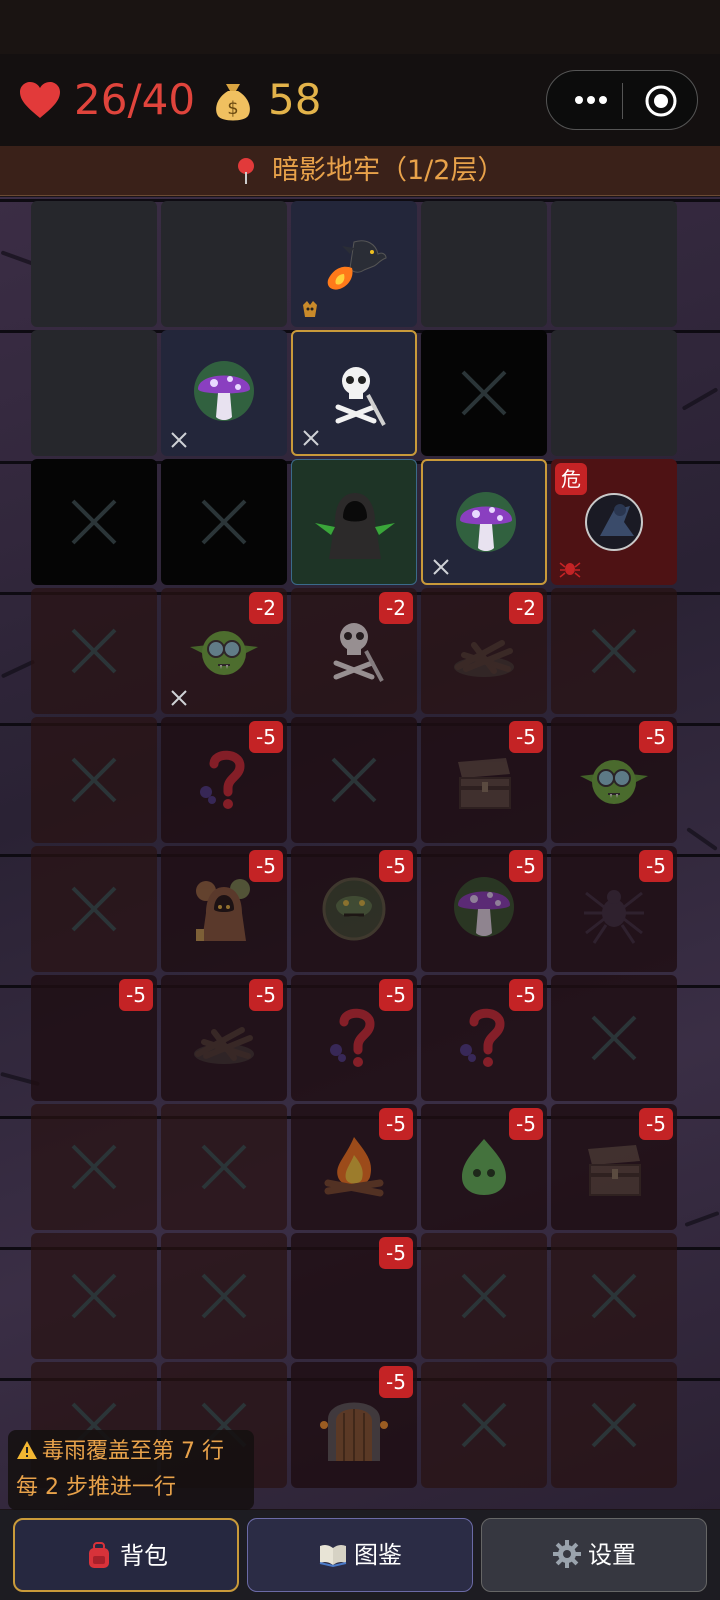 Image resolution: width=720 pixels, height=1600 pixels. What do you see at coordinates (295, 99) in the screenshot?
I see `gold-counter: 58` at bounding box center [295, 99].